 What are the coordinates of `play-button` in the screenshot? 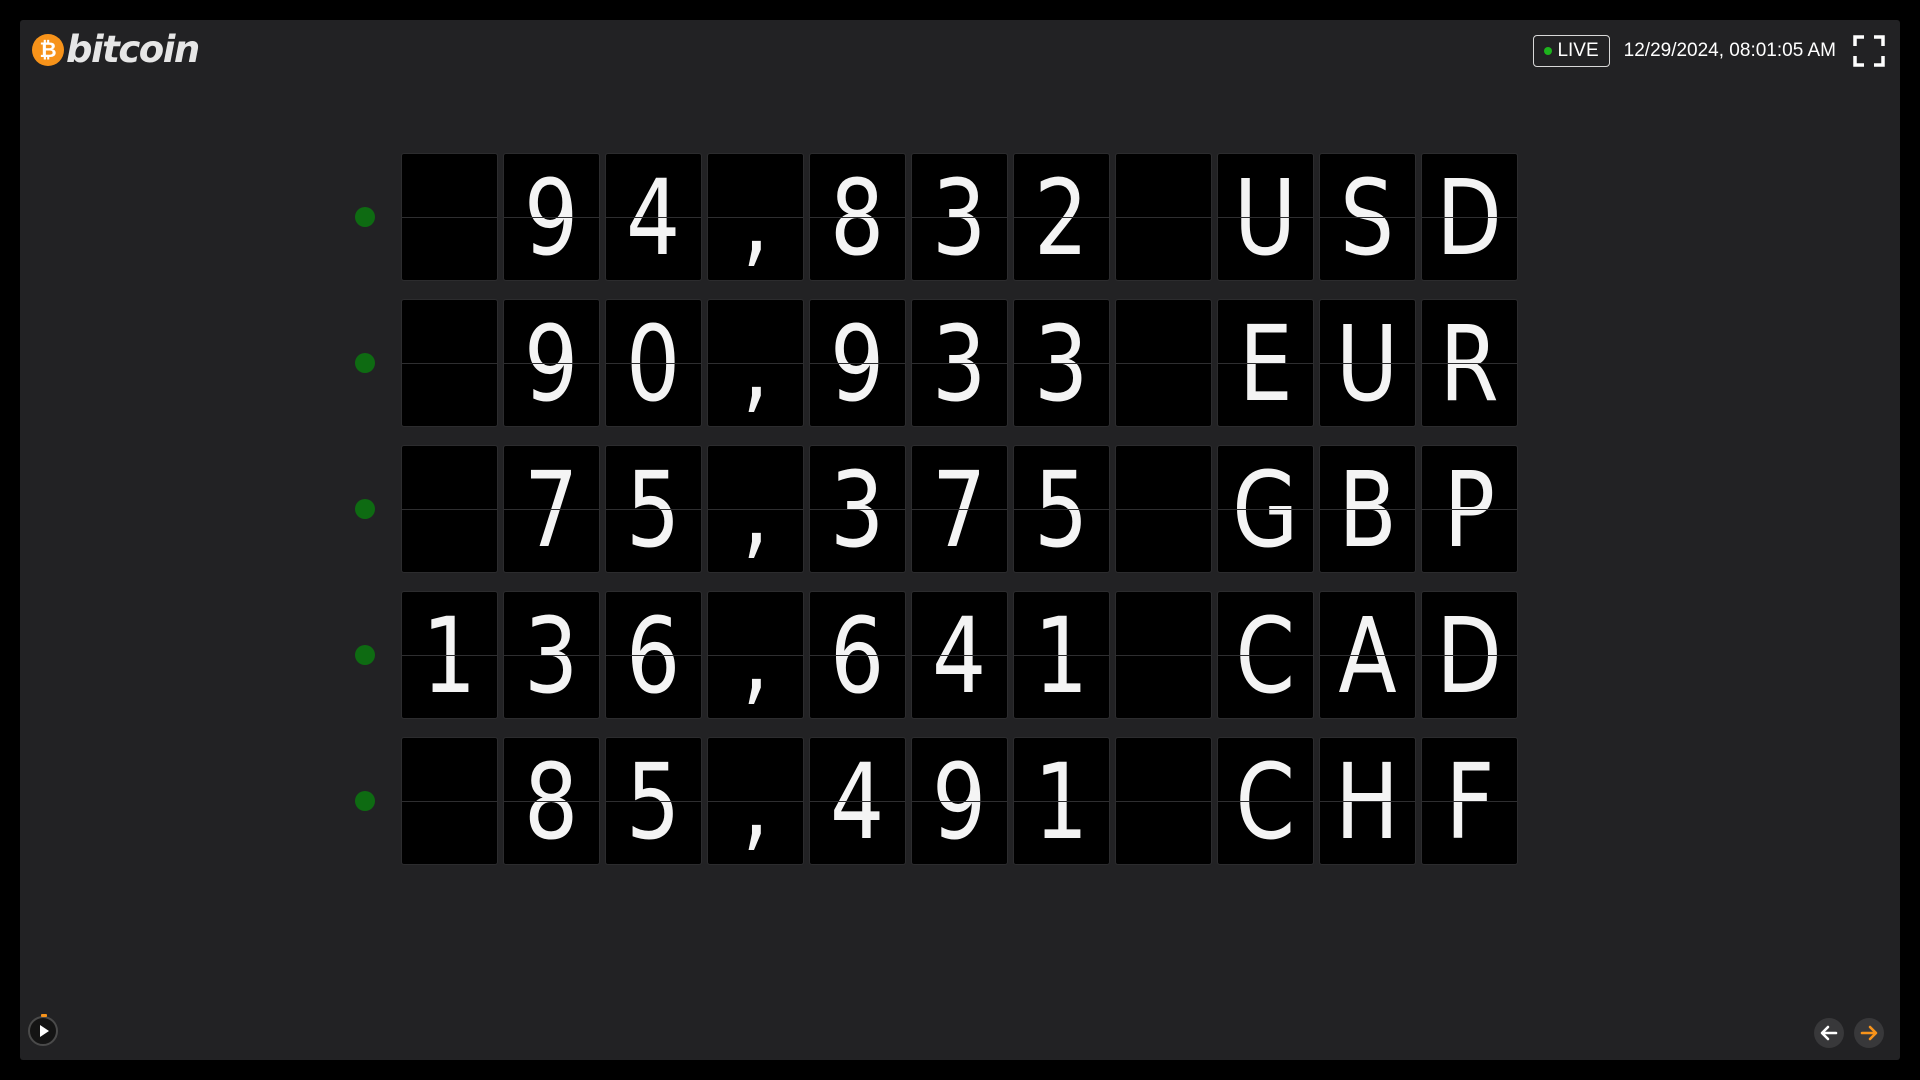 It's located at (43, 1030).